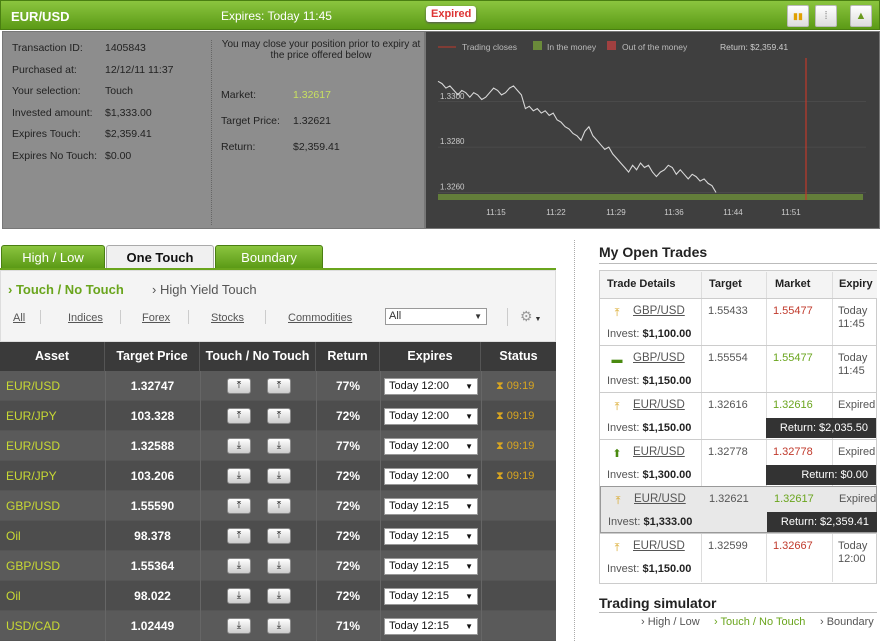  I want to click on x-tick-label: 11:51, so click(791, 212).